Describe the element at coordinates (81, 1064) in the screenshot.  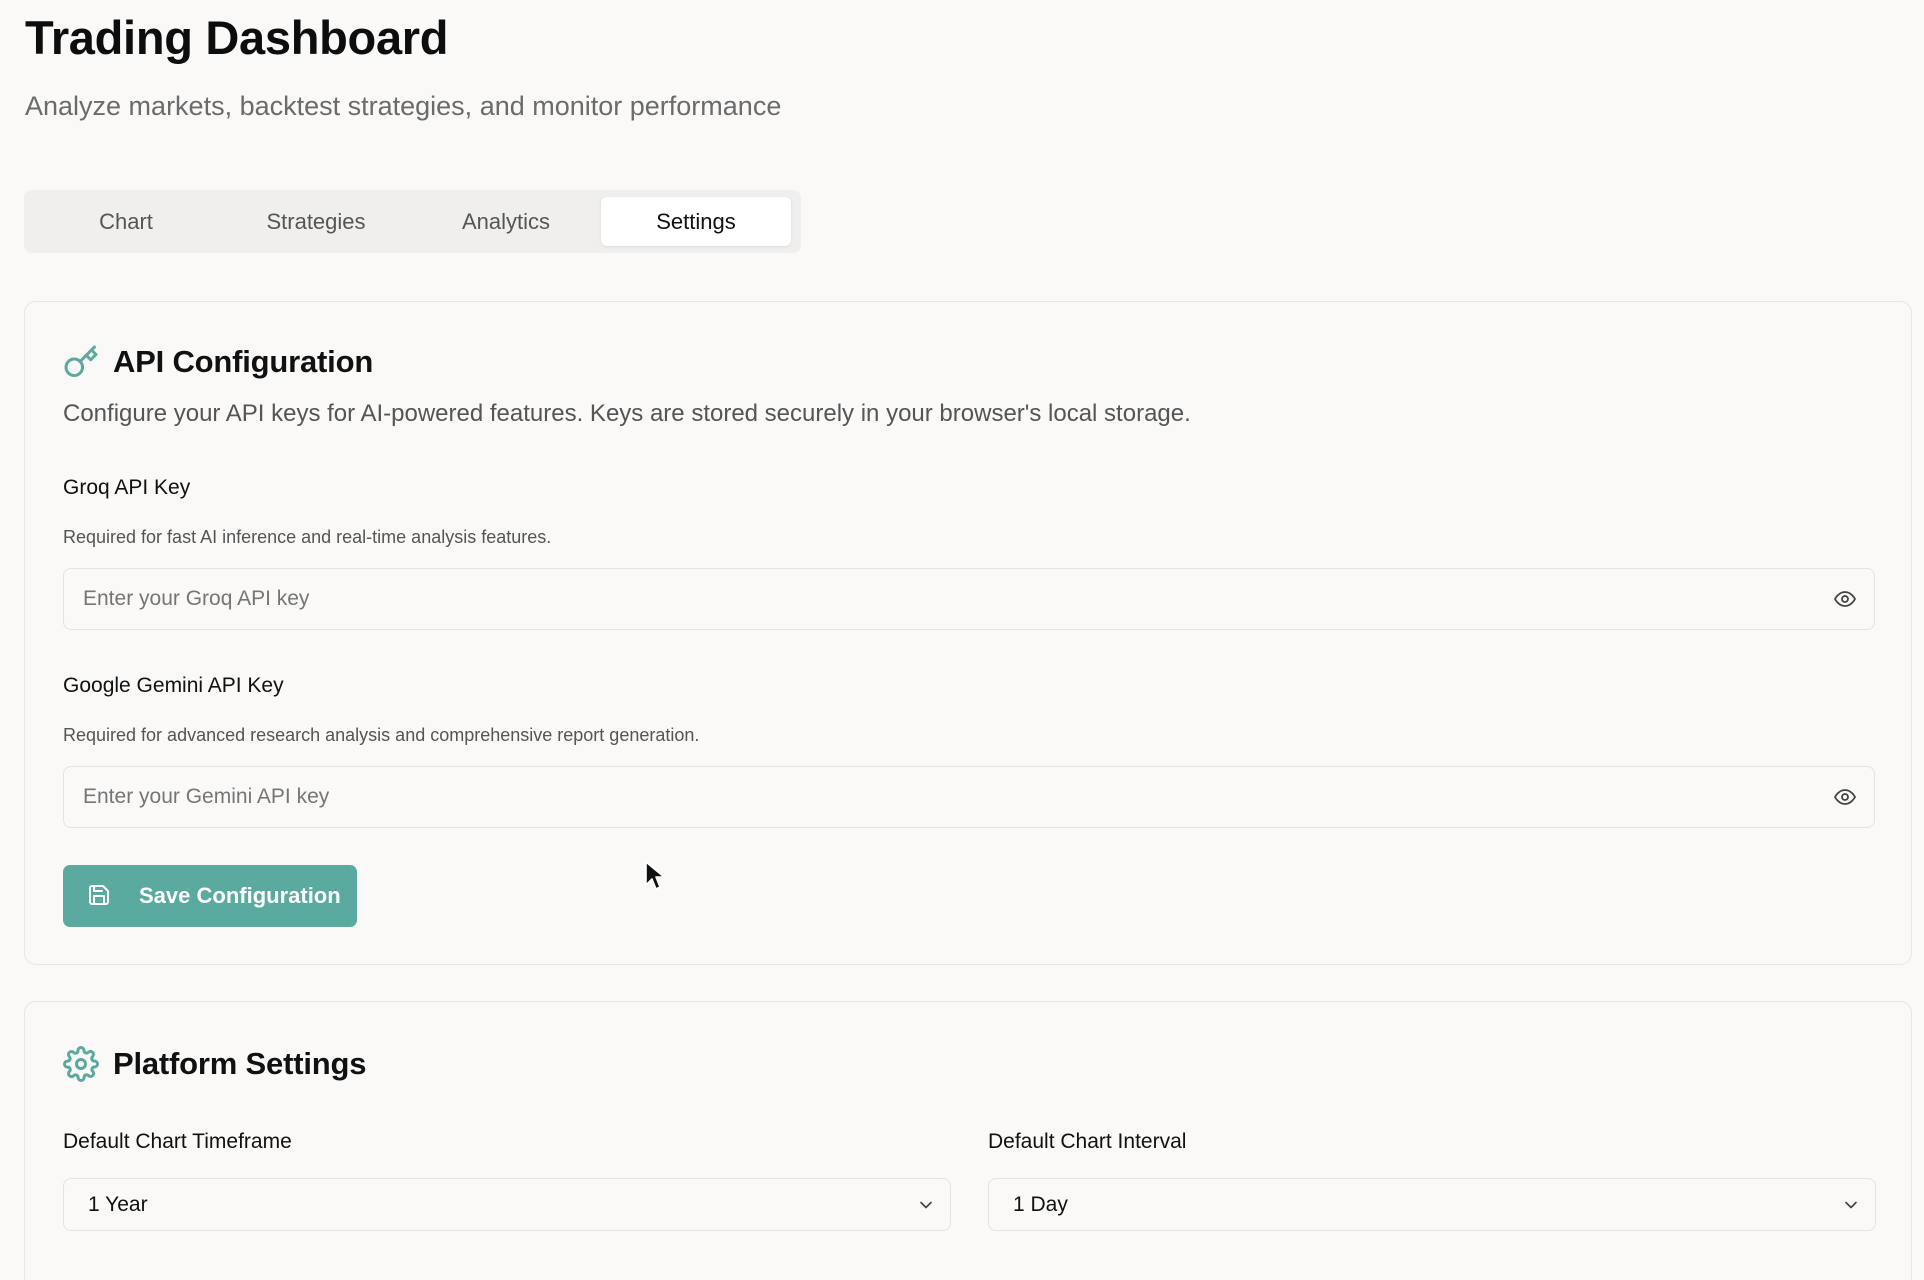
I see `gear-icon` at that location.